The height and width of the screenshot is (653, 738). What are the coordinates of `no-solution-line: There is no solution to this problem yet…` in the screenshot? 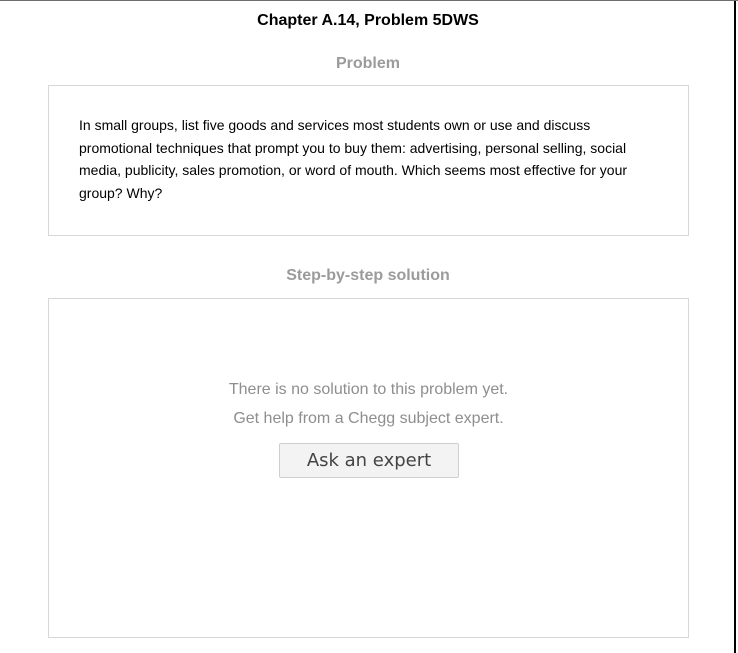 It's located at (368, 389).